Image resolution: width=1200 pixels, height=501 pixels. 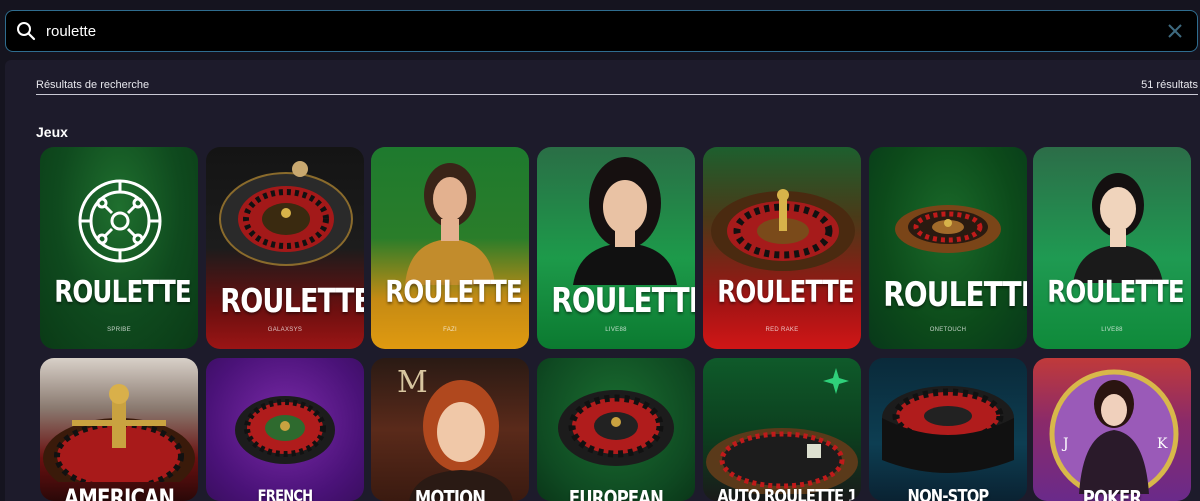 I want to click on game-title: AUTO ROULETTE 1, so click(x=787, y=493).